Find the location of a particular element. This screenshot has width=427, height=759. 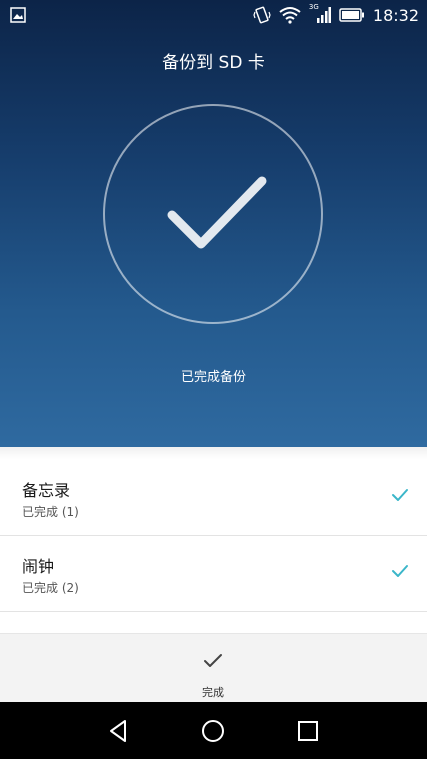

home-icon is located at coordinates (213, 731).